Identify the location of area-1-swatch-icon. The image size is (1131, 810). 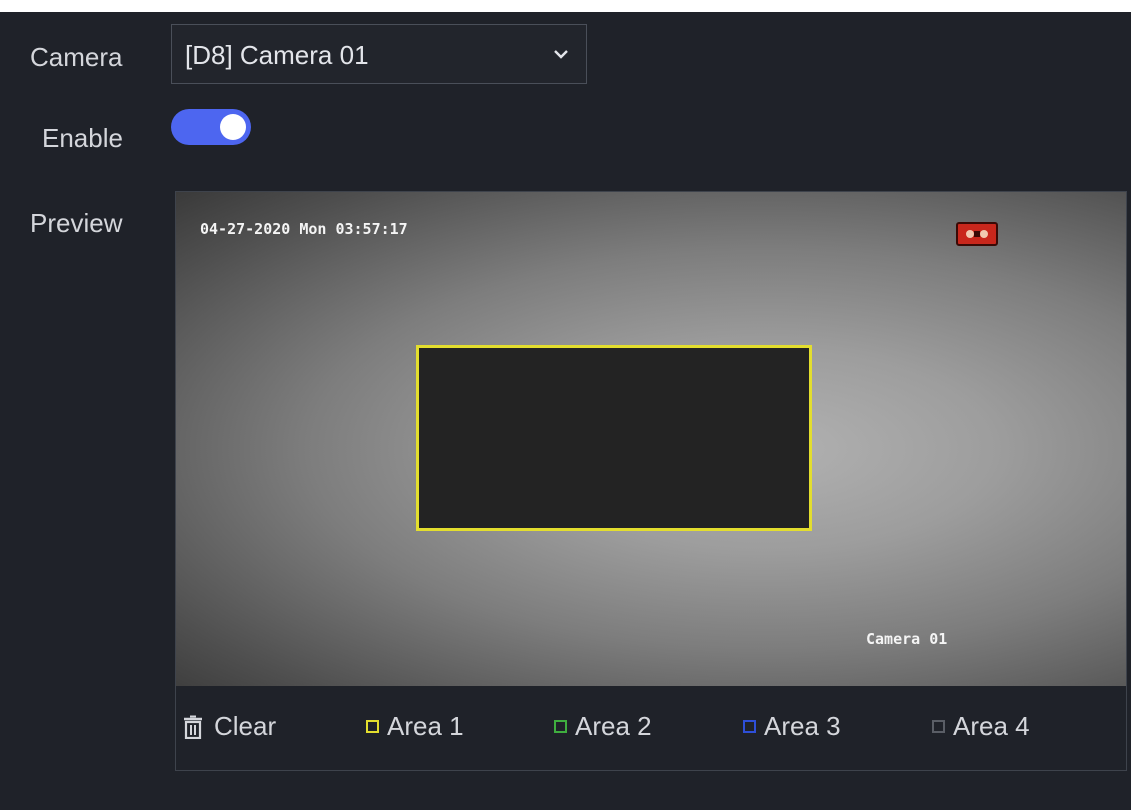
(372, 726).